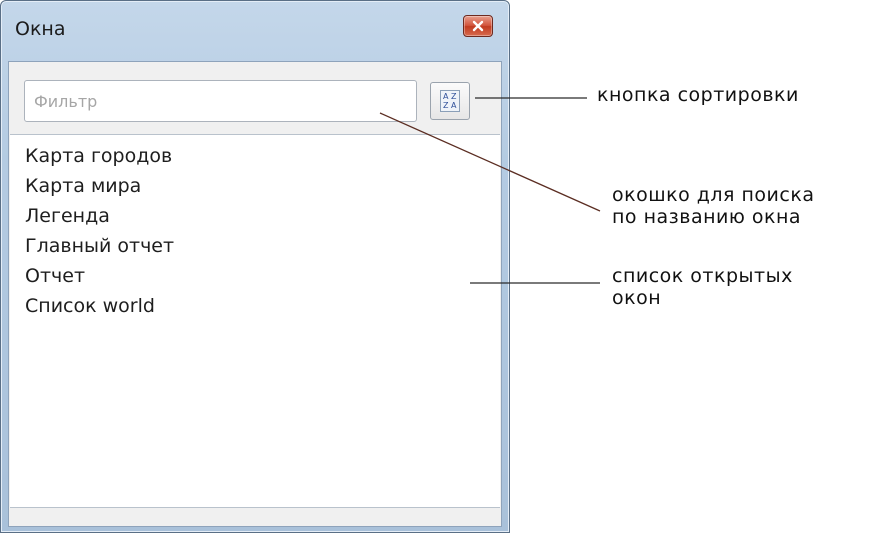 This screenshot has height=537, width=877. Describe the element at coordinates (707, 217) in the screenshot. I see `annotation-line: по названию окна` at that location.